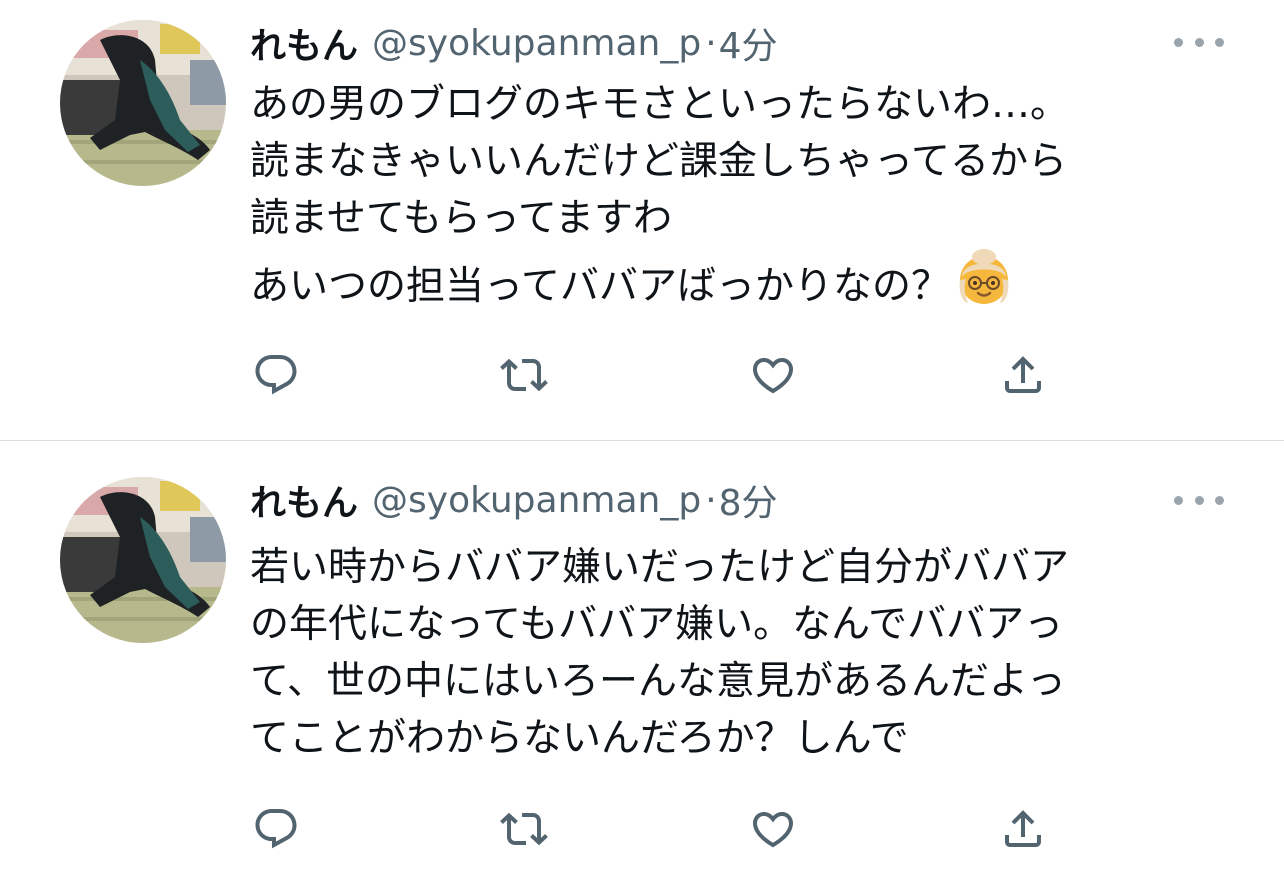  I want to click on tweet-header: れもん @syokupanman_p · 8分, so click(514, 500).